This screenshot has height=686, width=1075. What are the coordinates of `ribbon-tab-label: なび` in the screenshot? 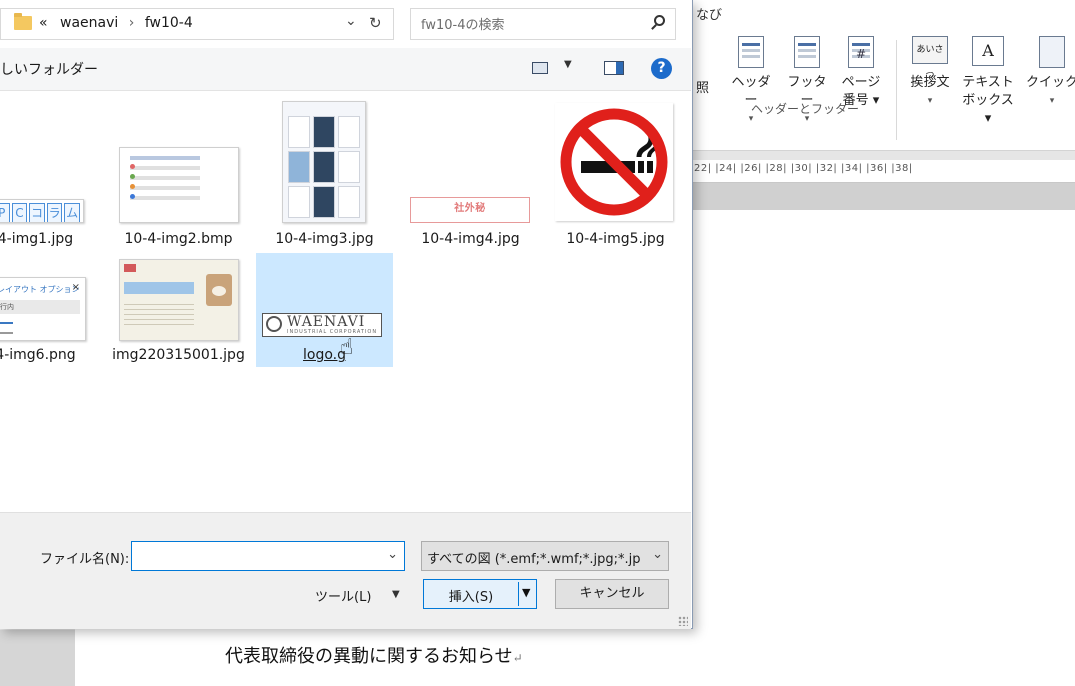 It's located at (709, 13).